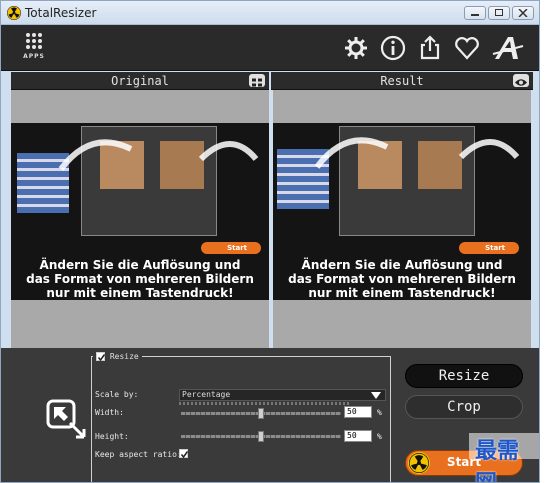 The image size is (554, 483). Describe the element at coordinates (464, 376) in the screenshot. I see `resize-button: Resize` at that location.